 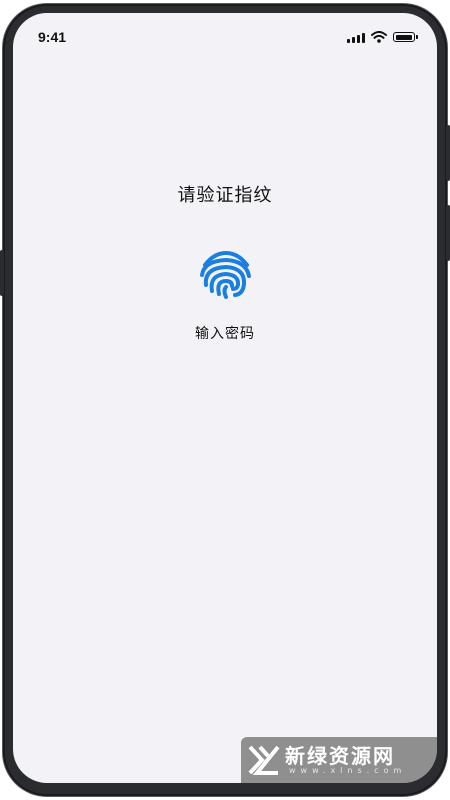 What do you see at coordinates (2, 273) in the screenshot?
I see `volume-button` at bounding box center [2, 273].